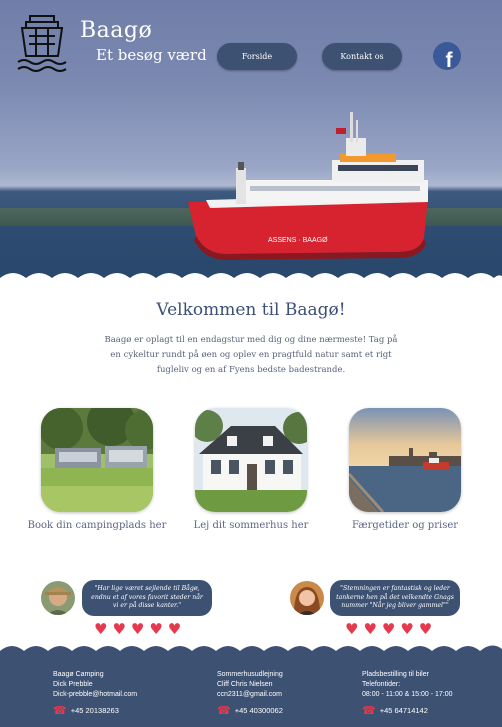 This screenshot has height=727, width=502. What do you see at coordinates (404, 710) in the screenshot?
I see `phone-number: +45 64714142` at bounding box center [404, 710].